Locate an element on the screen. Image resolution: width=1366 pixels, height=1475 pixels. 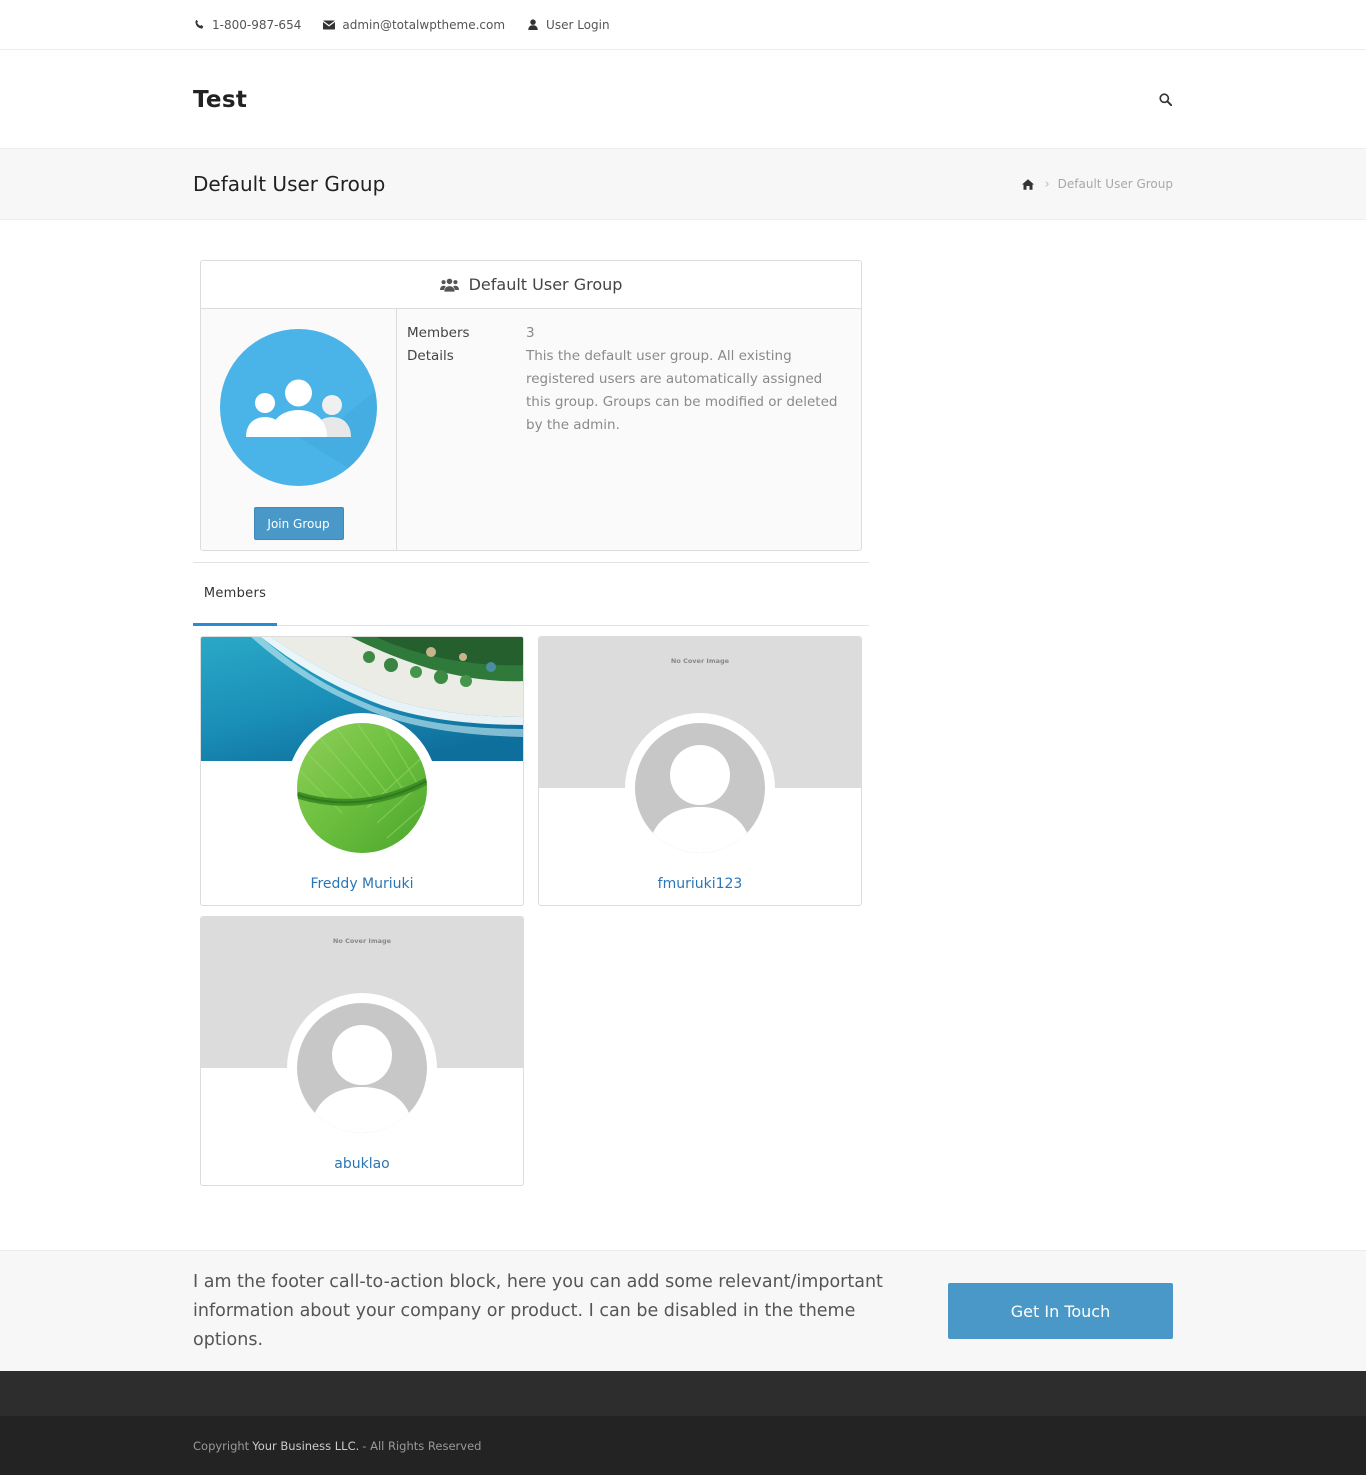
group-avatar is located at coordinates (298, 407).